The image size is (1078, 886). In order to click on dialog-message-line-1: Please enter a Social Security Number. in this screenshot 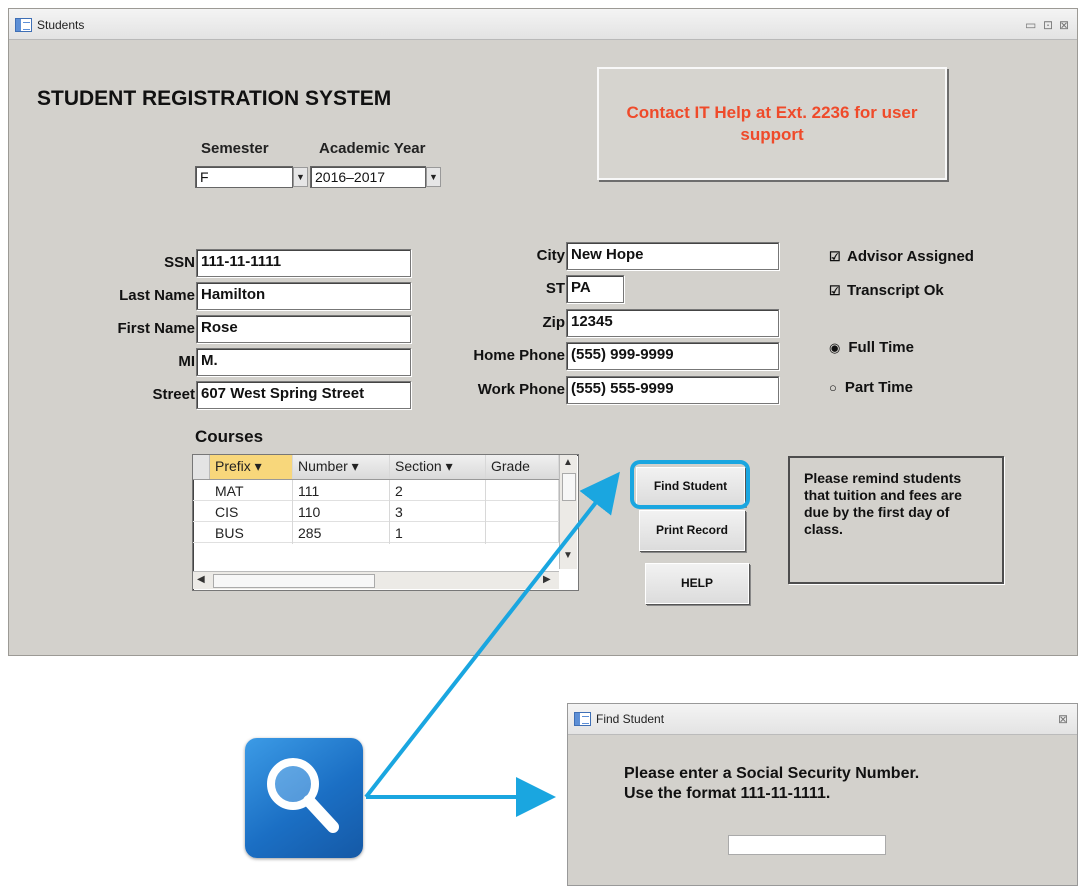, I will do `click(772, 773)`.